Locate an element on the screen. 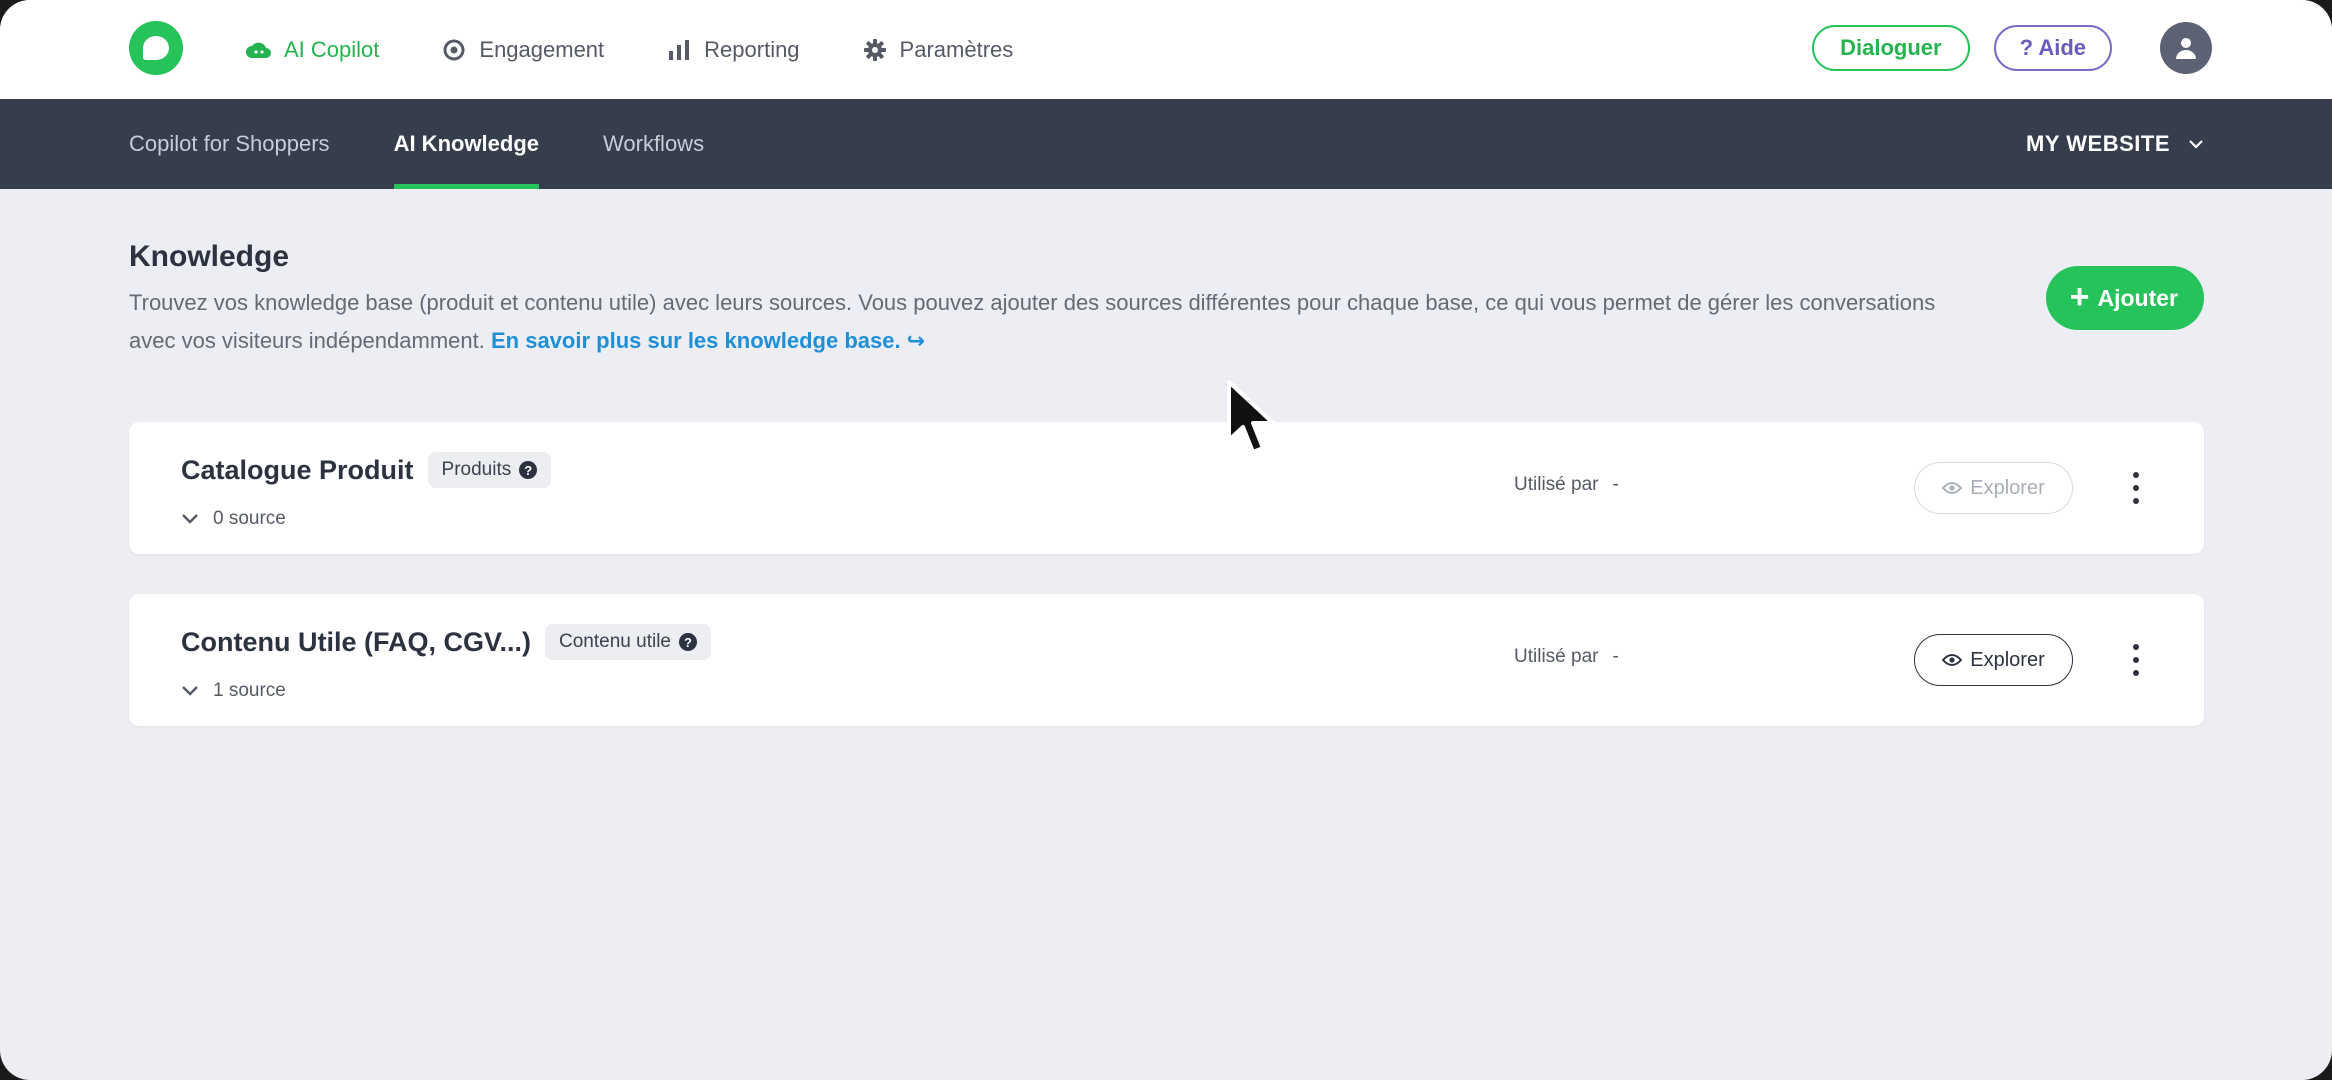 The height and width of the screenshot is (1080, 2332). nav-parametres: Paramètres is located at coordinates (938, 49).